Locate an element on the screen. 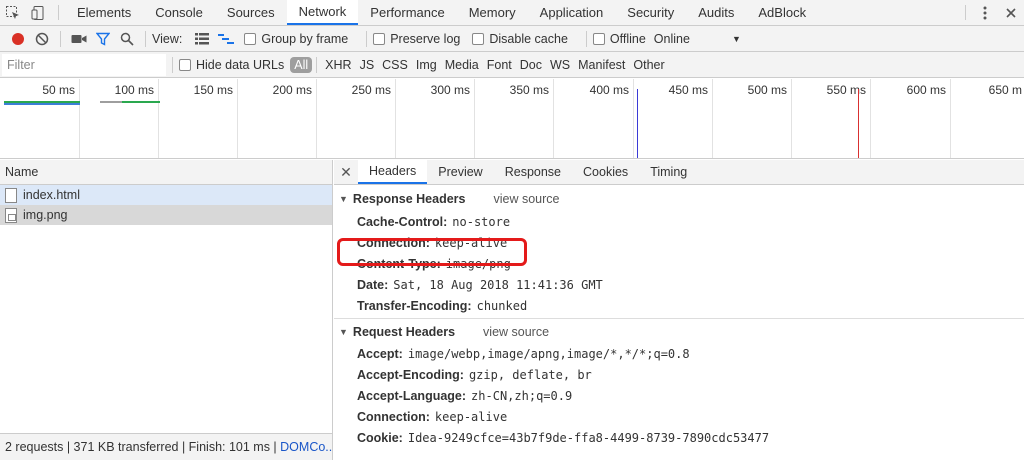  filter-type-xhr: XHR is located at coordinates (338, 65).